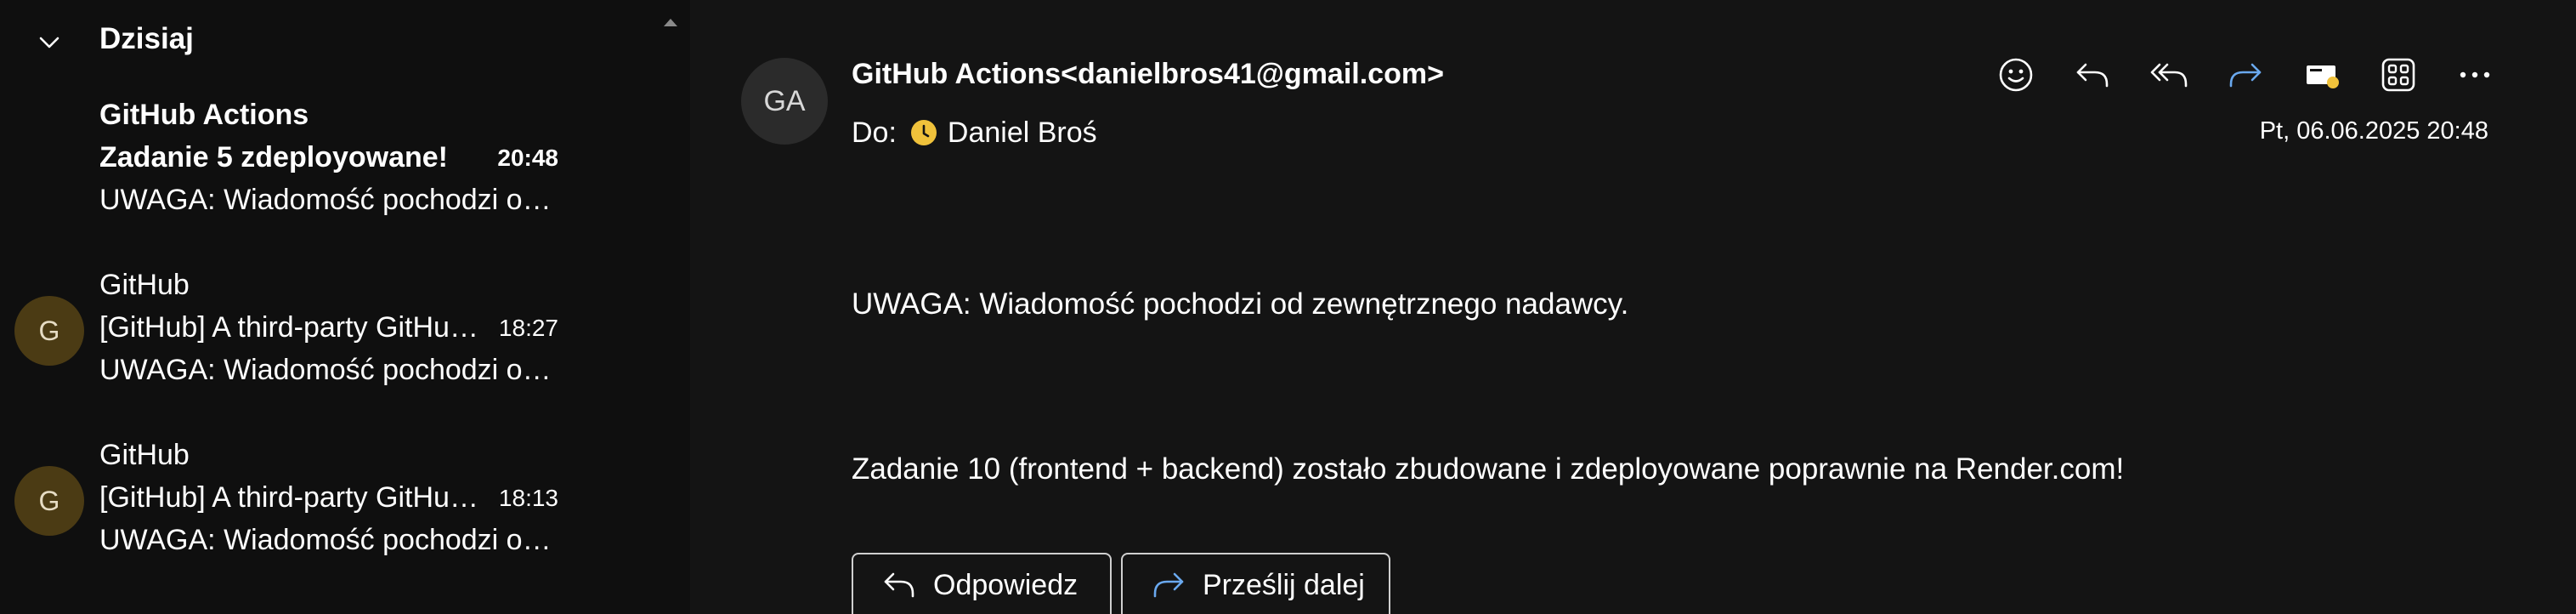 The width and height of the screenshot is (2576, 614). I want to click on message-date: Pt, 06.06.2025 20:48, so click(2373, 131).